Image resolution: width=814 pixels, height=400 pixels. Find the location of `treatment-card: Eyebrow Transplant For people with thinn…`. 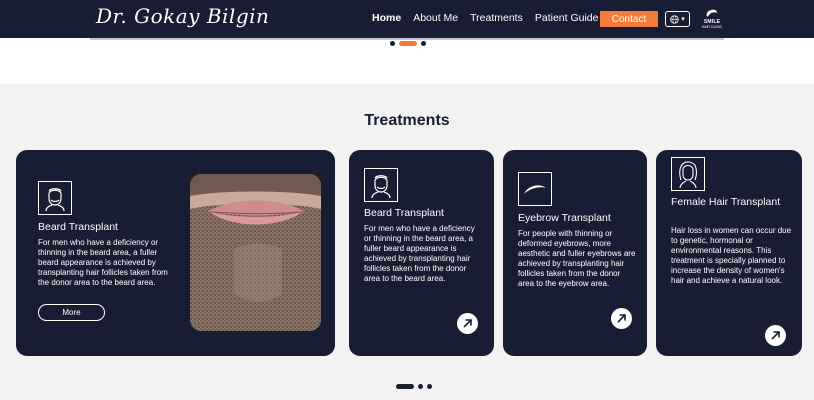

treatment-card: Eyebrow Transplant For people with thinn… is located at coordinates (575, 253).